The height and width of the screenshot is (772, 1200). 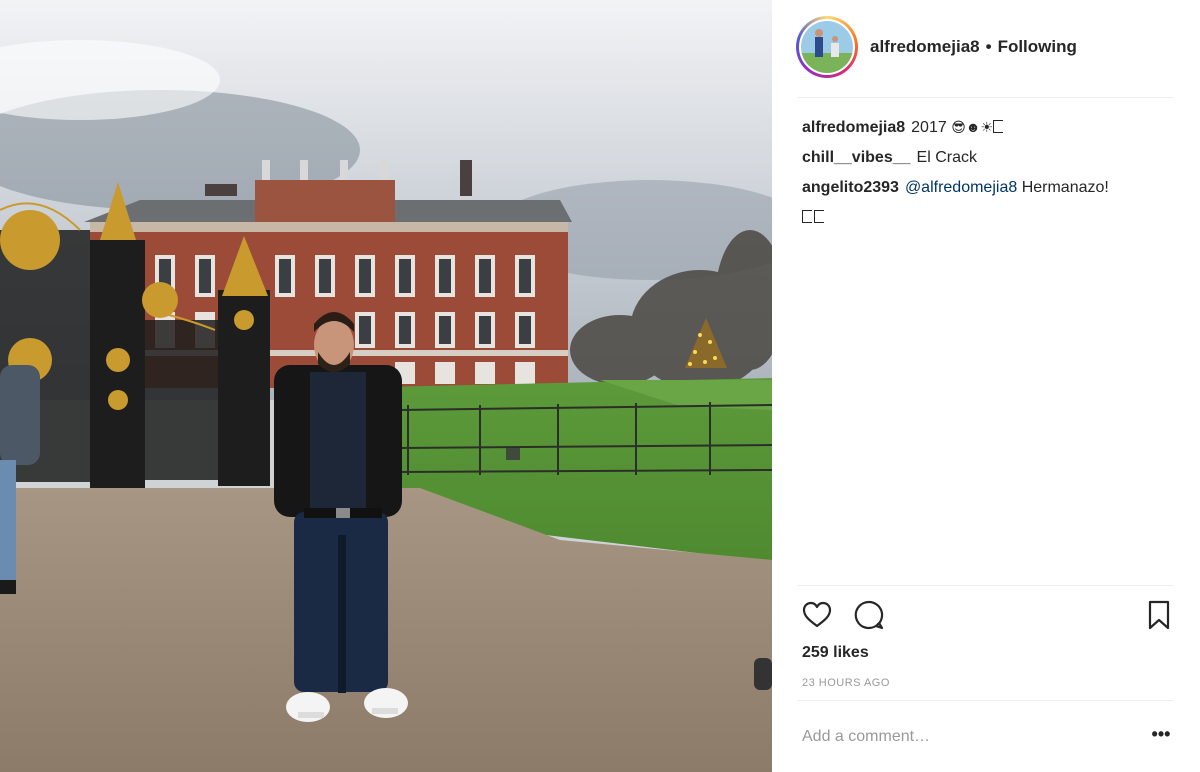 I want to click on avatar-story-ring, so click(x=827, y=47).